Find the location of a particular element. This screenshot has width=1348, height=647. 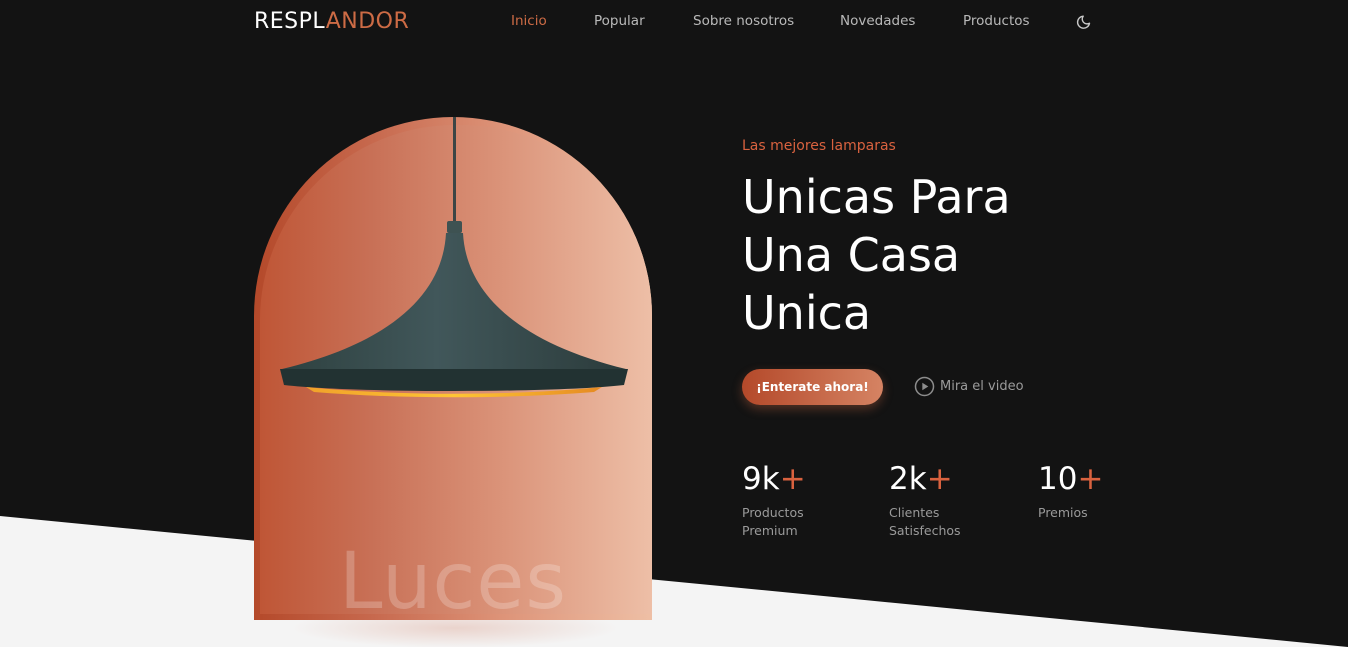

nav-item-productos: Productos is located at coordinates (996, 21).